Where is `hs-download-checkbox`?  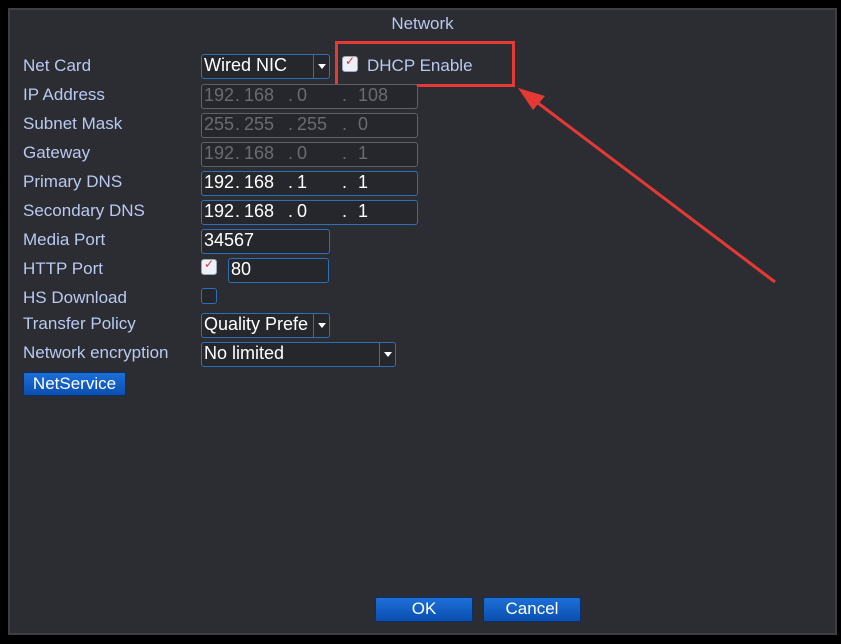 hs-download-checkbox is located at coordinates (209, 296).